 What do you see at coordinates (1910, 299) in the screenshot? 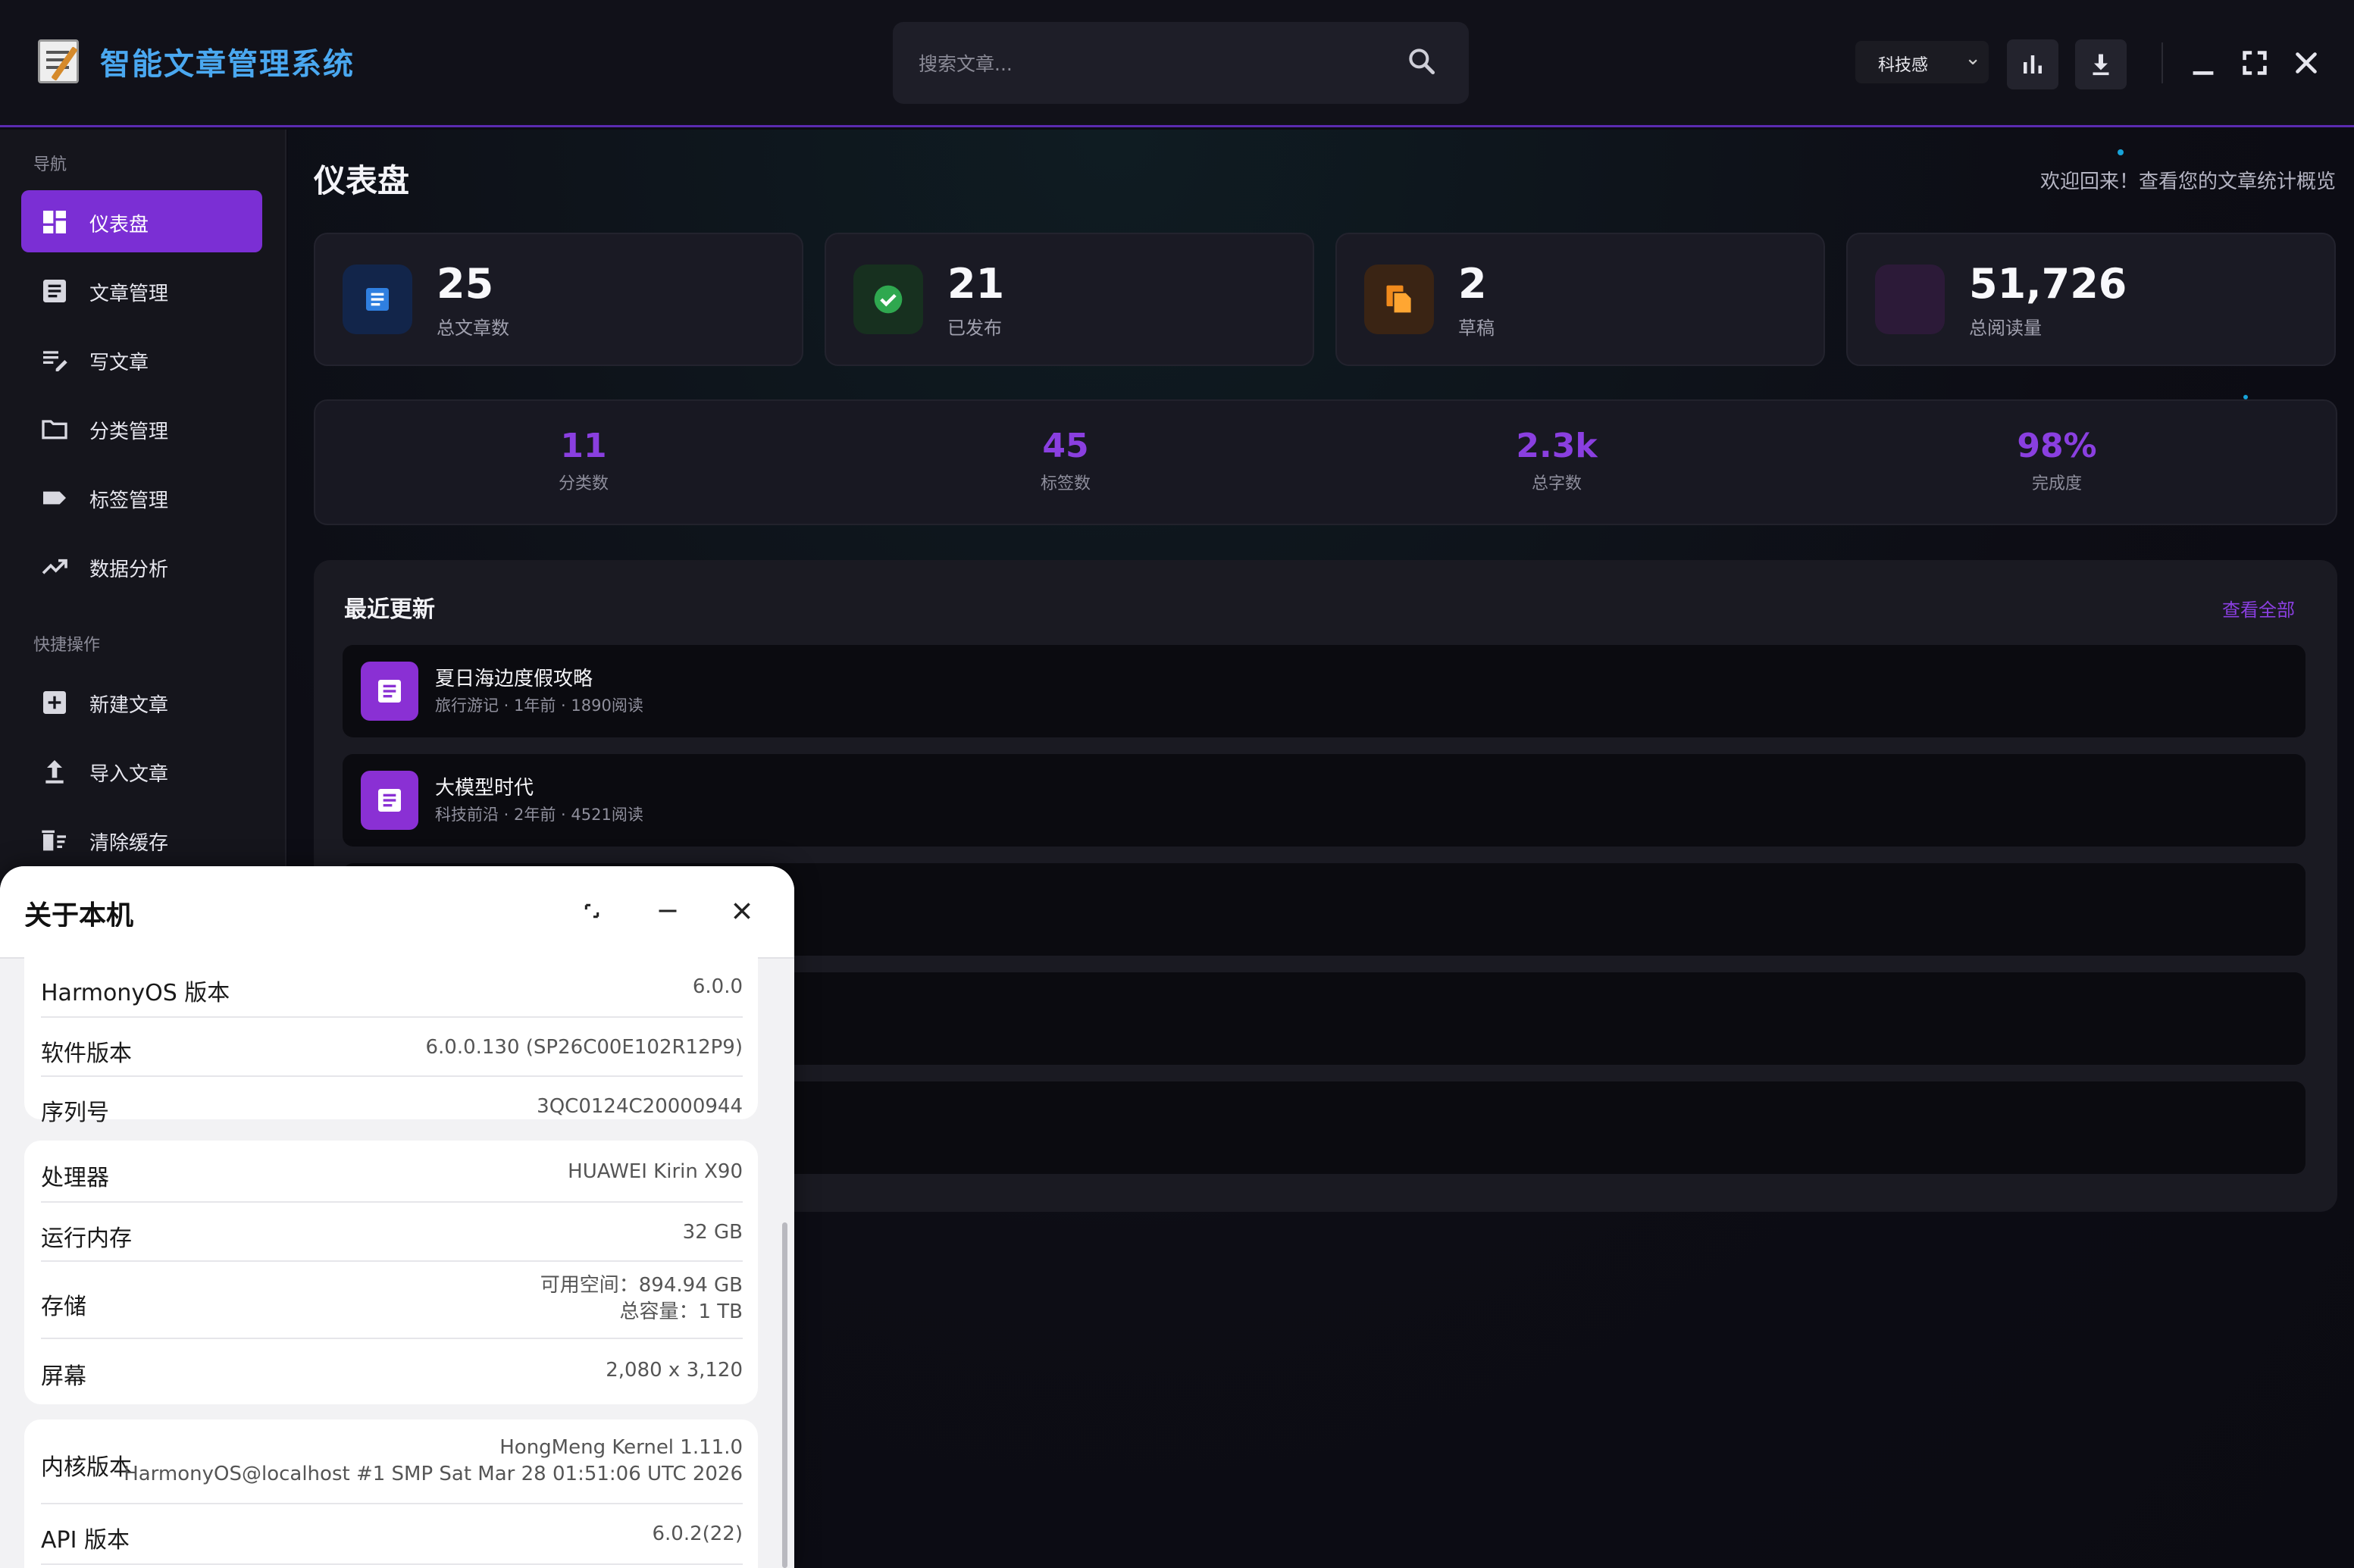
I see `eye-icon` at bounding box center [1910, 299].